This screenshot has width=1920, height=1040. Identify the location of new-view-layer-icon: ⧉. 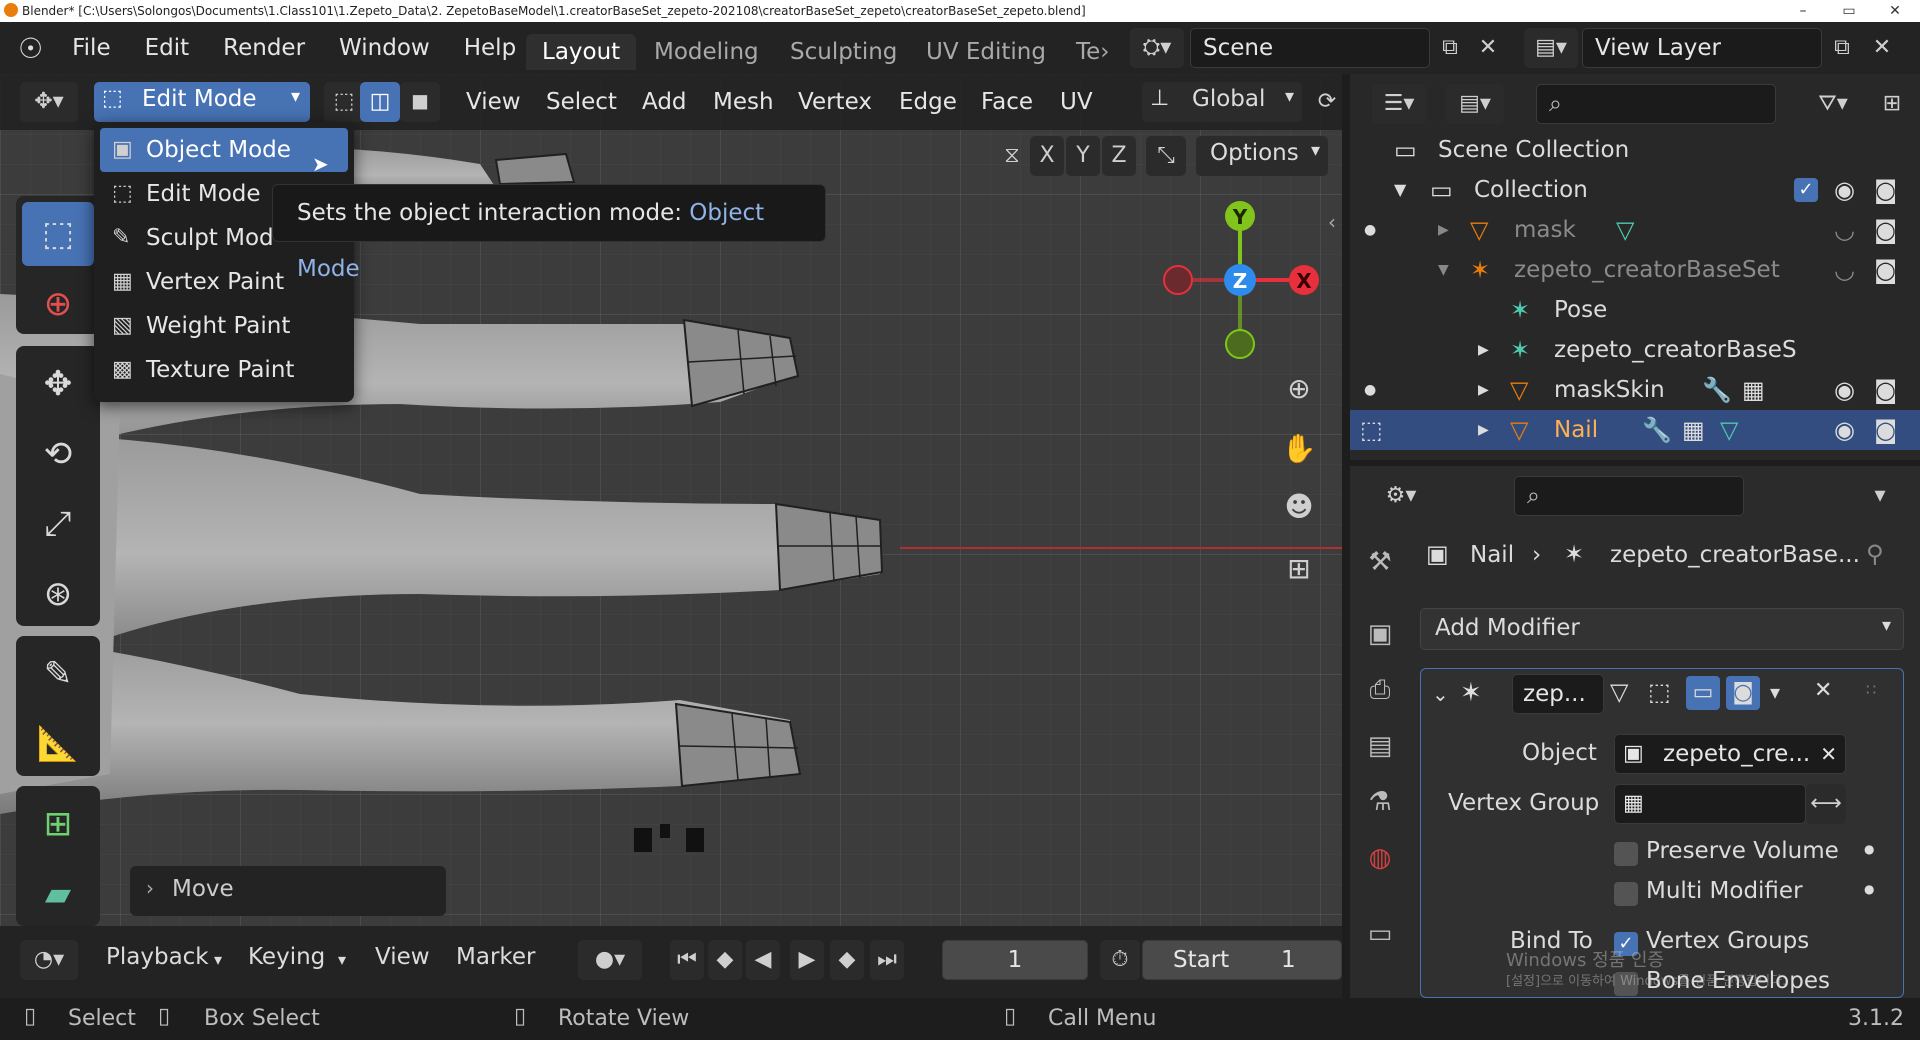
(1842, 48).